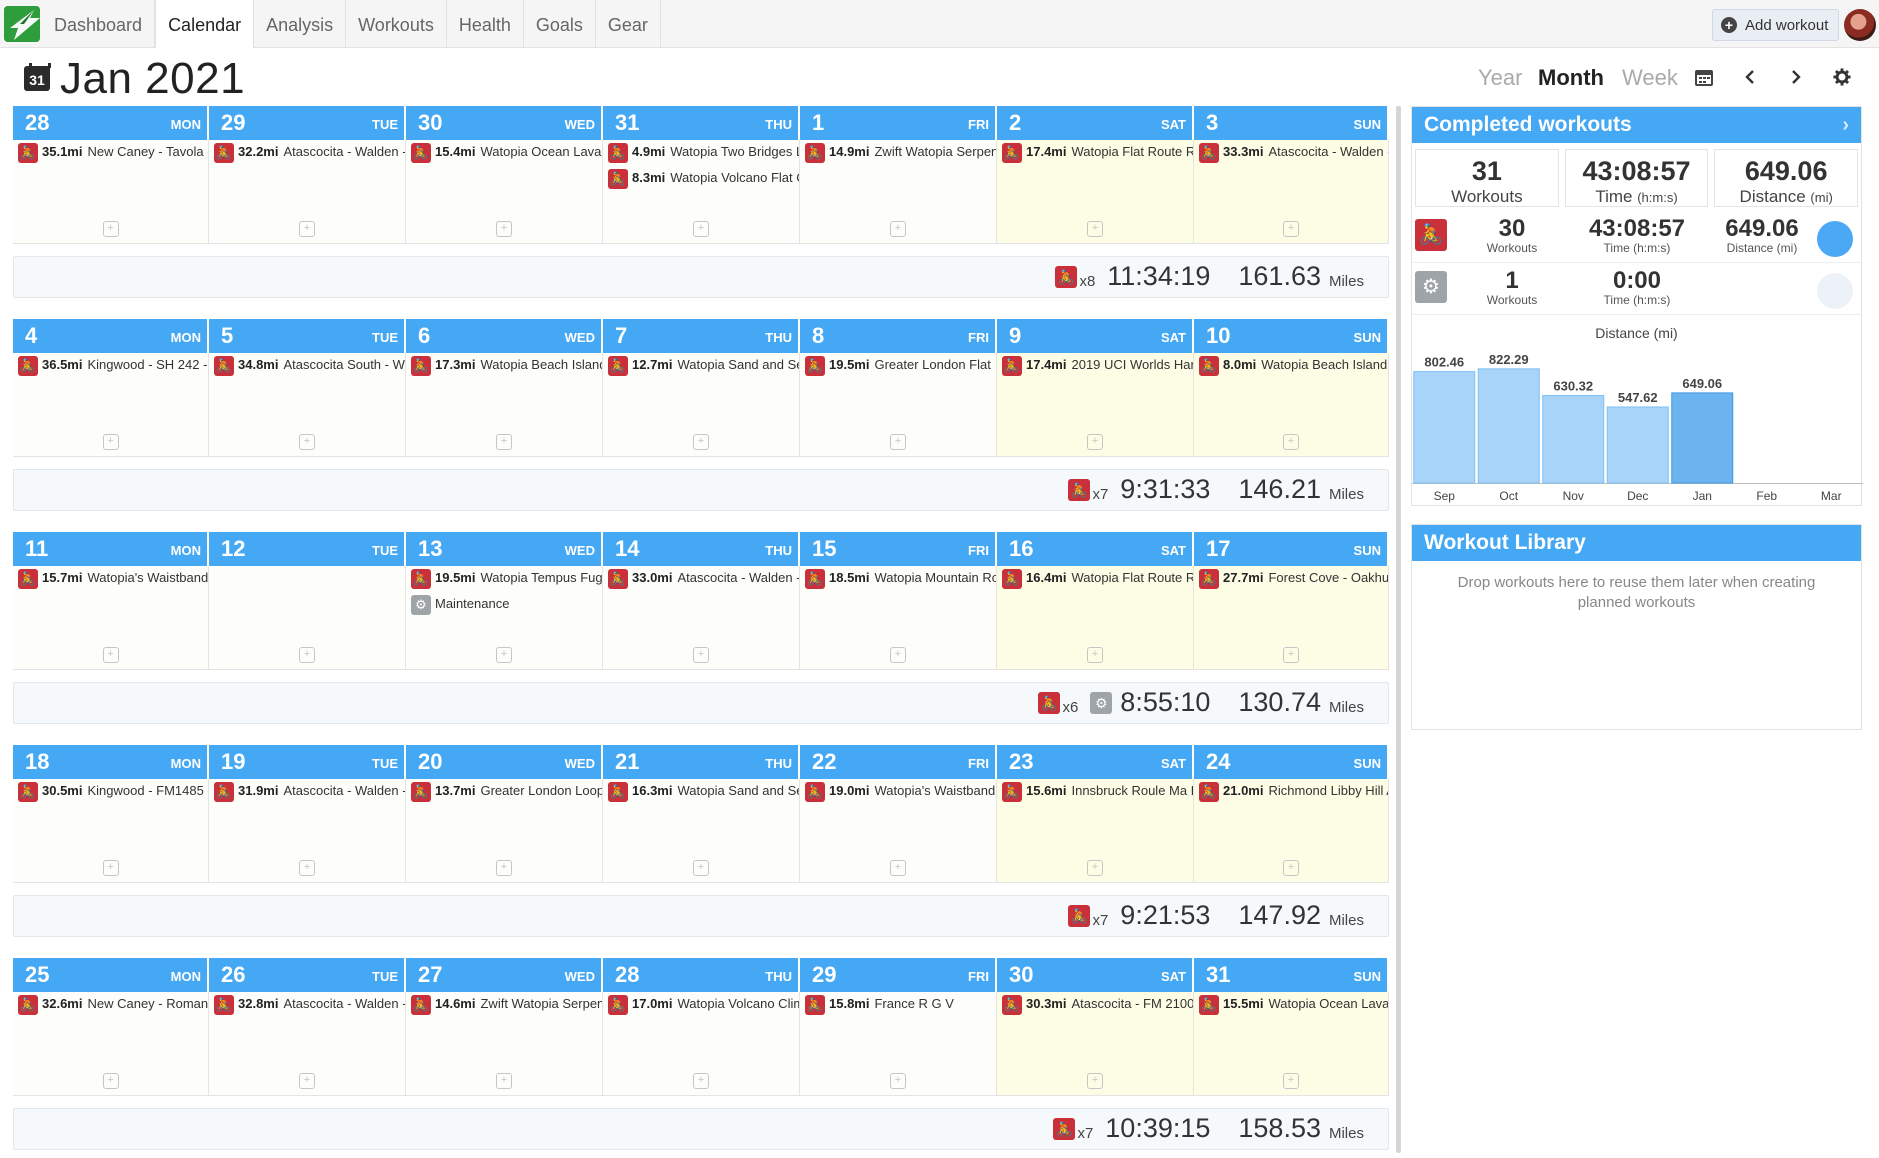 This screenshot has height=1158, width=1879. What do you see at coordinates (307, 618) in the screenshot?
I see `day-cell: +` at bounding box center [307, 618].